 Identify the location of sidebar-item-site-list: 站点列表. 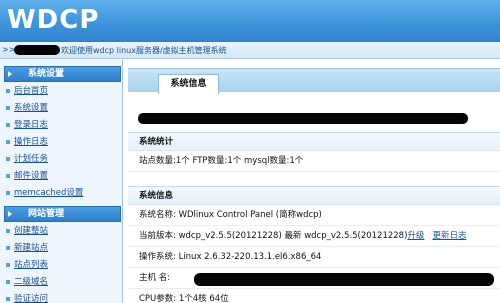
(27, 265).